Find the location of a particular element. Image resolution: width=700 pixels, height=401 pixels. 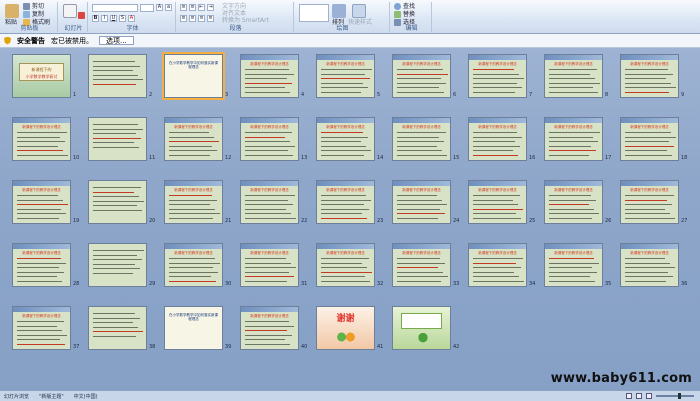

strikethrough-button: S is located at coordinates (122, 18).